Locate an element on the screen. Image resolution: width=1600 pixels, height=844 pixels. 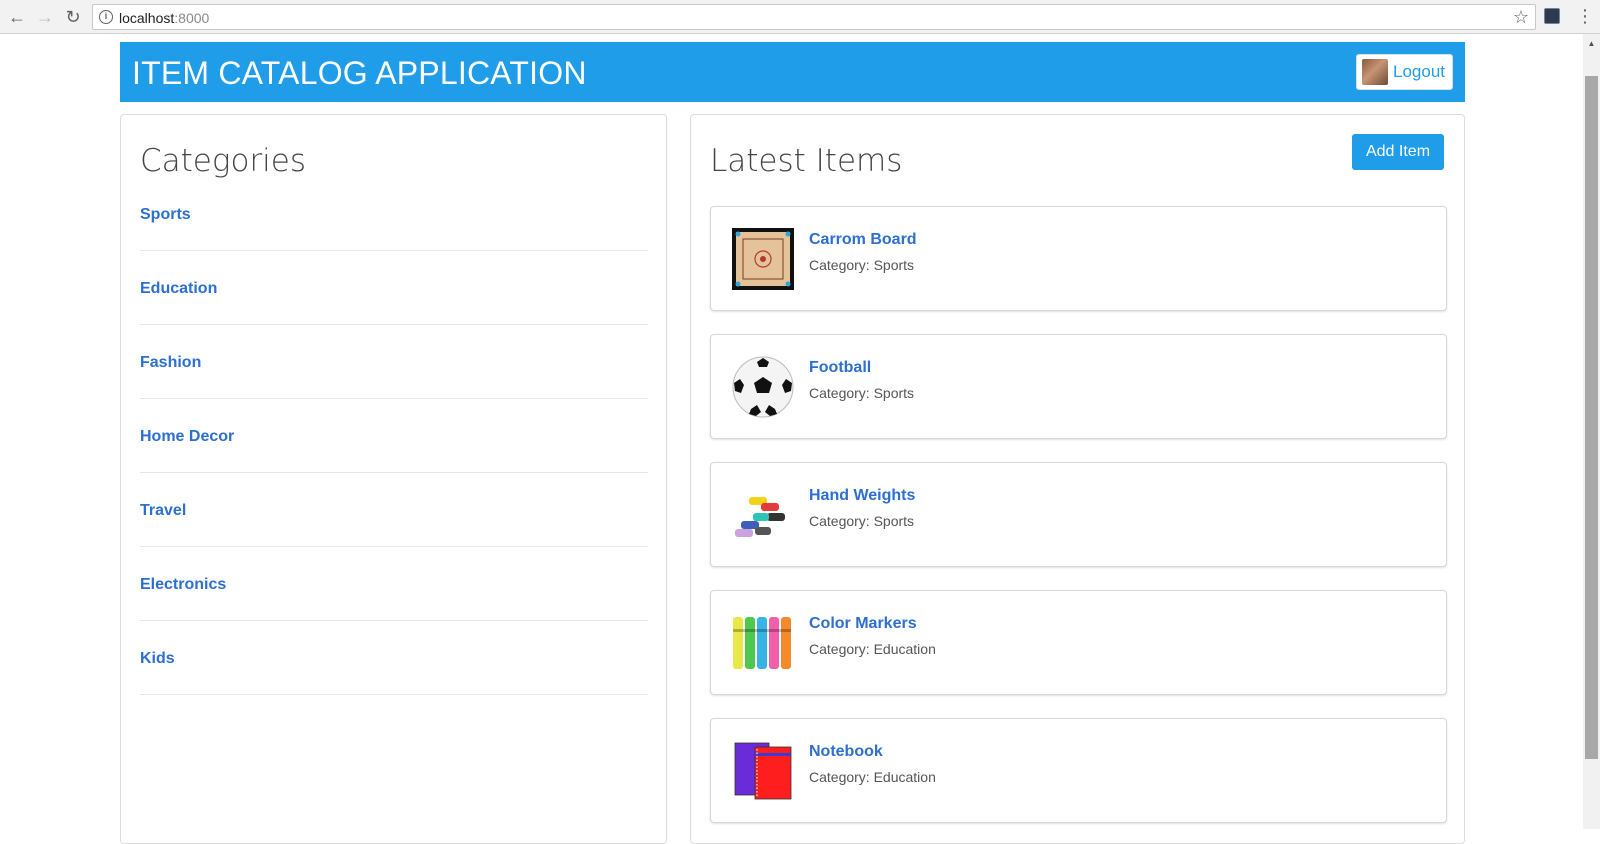
notebook-image is located at coordinates (763, 771).